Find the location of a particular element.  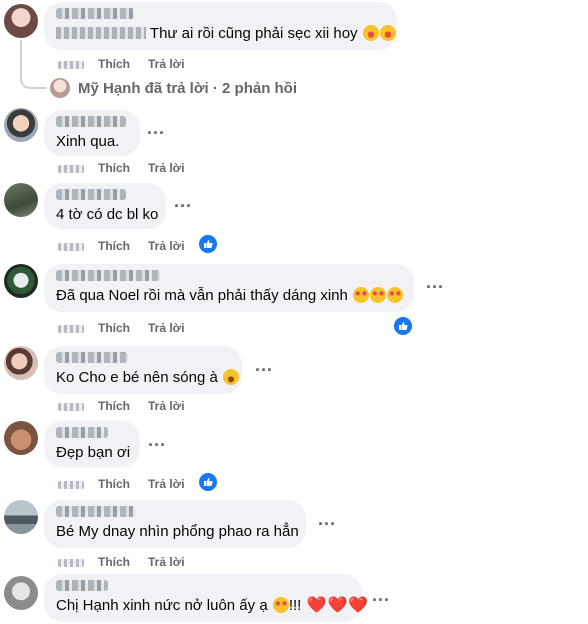

comment-text: Ko Cho e bé nên sóng à is located at coordinates (147, 378).